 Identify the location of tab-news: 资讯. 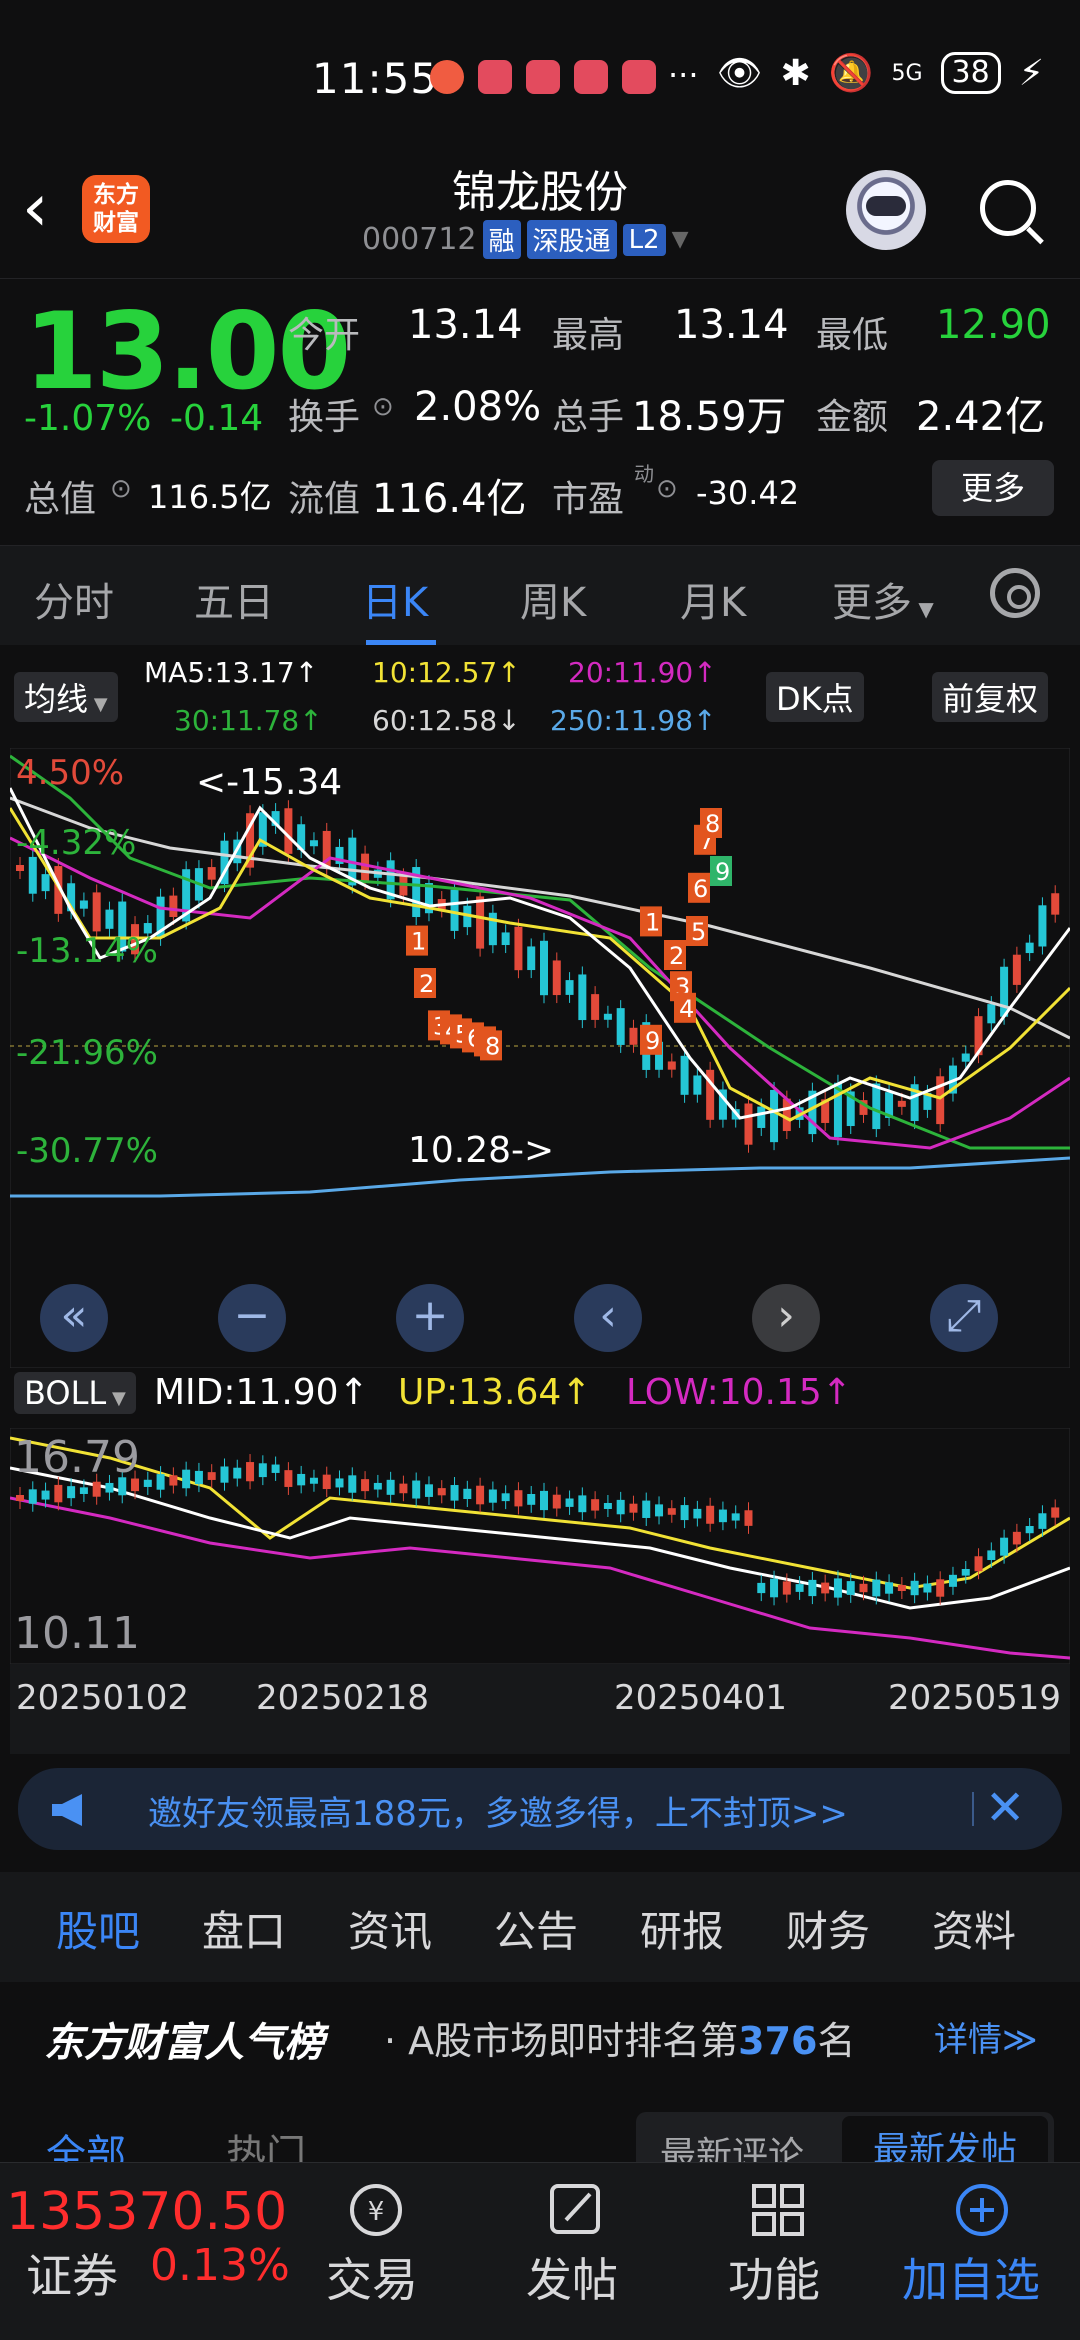
(390, 1928).